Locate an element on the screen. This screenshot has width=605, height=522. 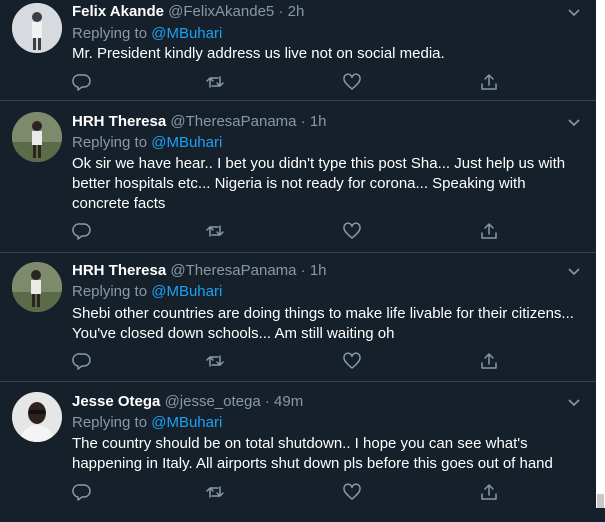
author-handle: @jesse_otega is located at coordinates (213, 401).